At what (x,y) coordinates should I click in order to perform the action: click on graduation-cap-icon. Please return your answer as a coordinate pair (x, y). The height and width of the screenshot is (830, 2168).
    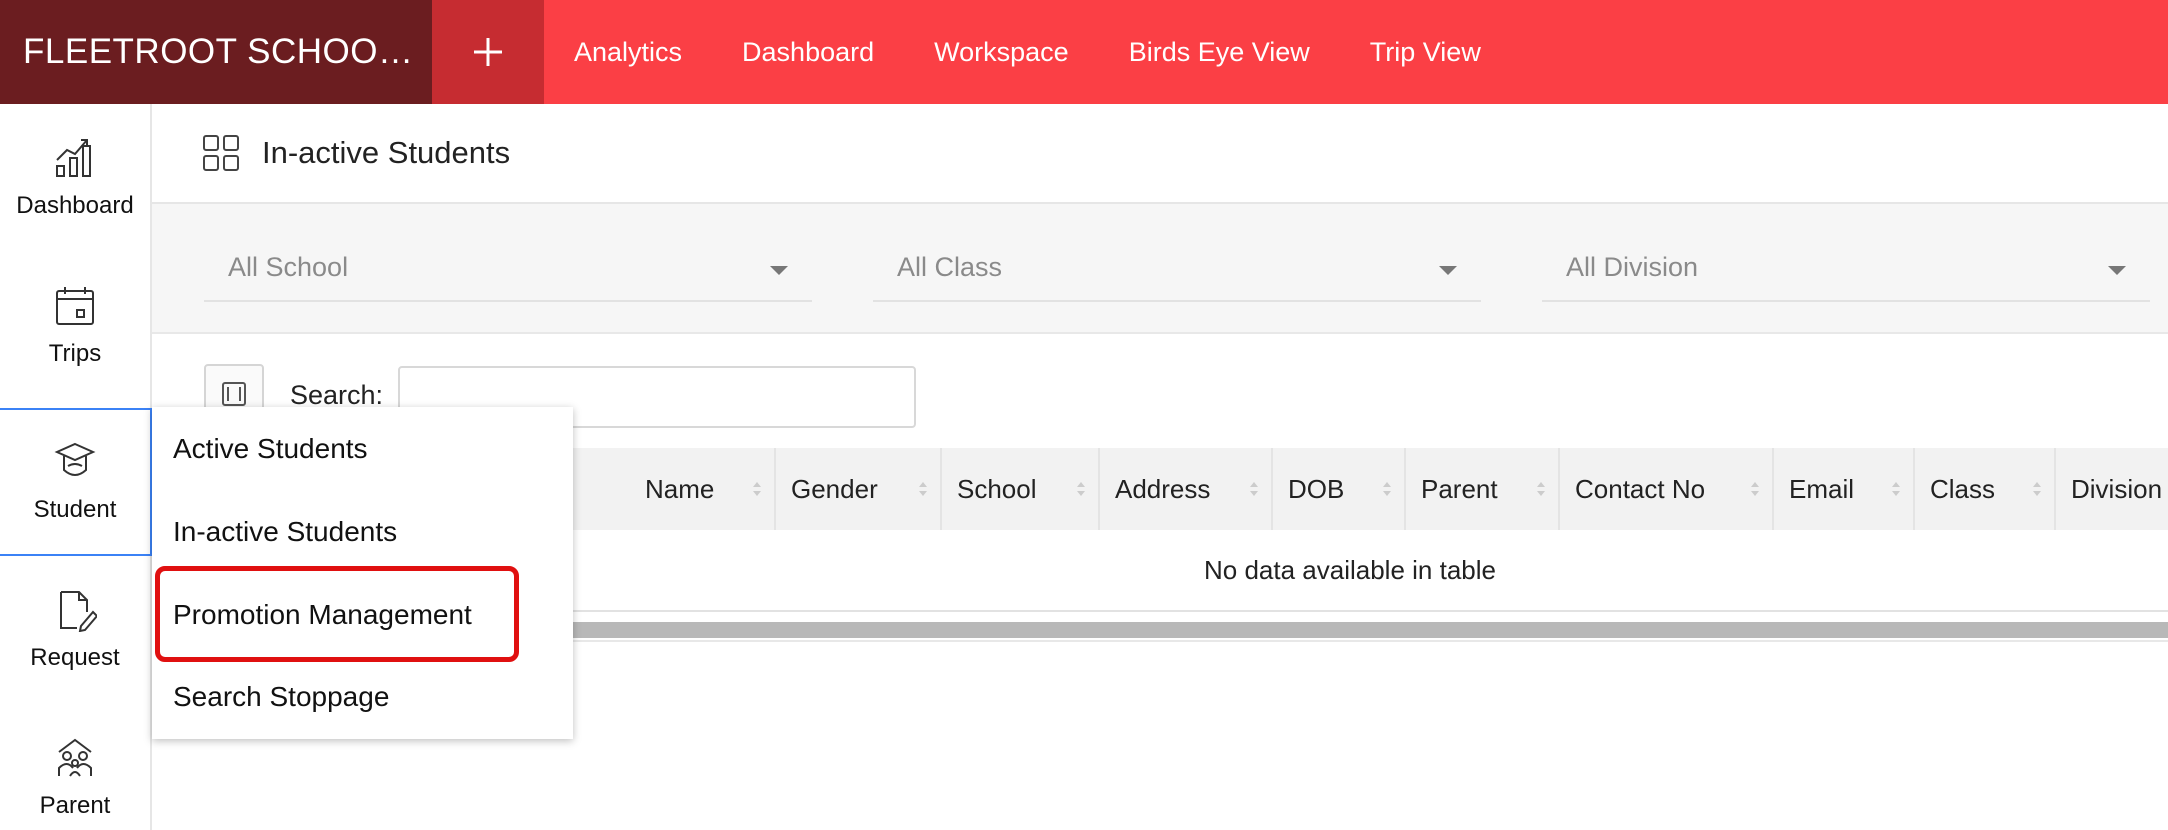
    Looking at the image, I should click on (75, 459).